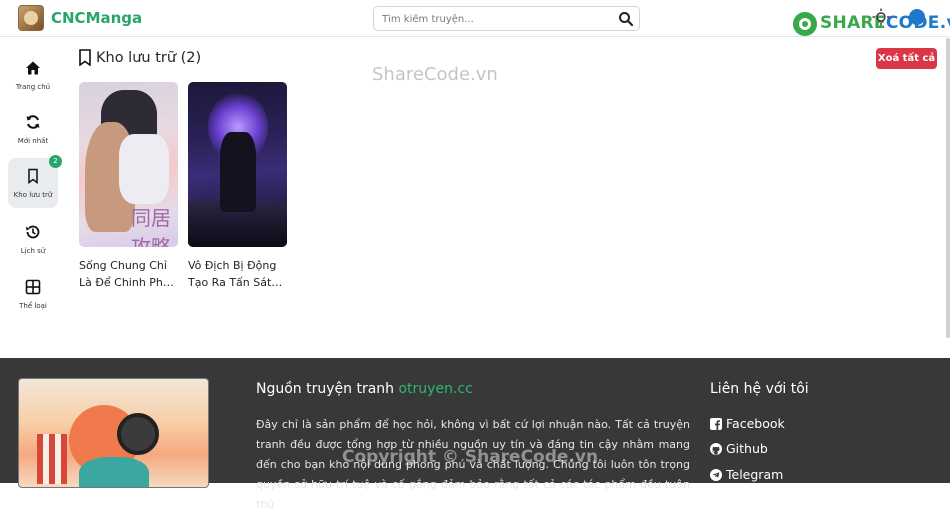 The height and width of the screenshot is (515, 950). Describe the element at coordinates (716, 449) in the screenshot. I see `github-icon` at that location.